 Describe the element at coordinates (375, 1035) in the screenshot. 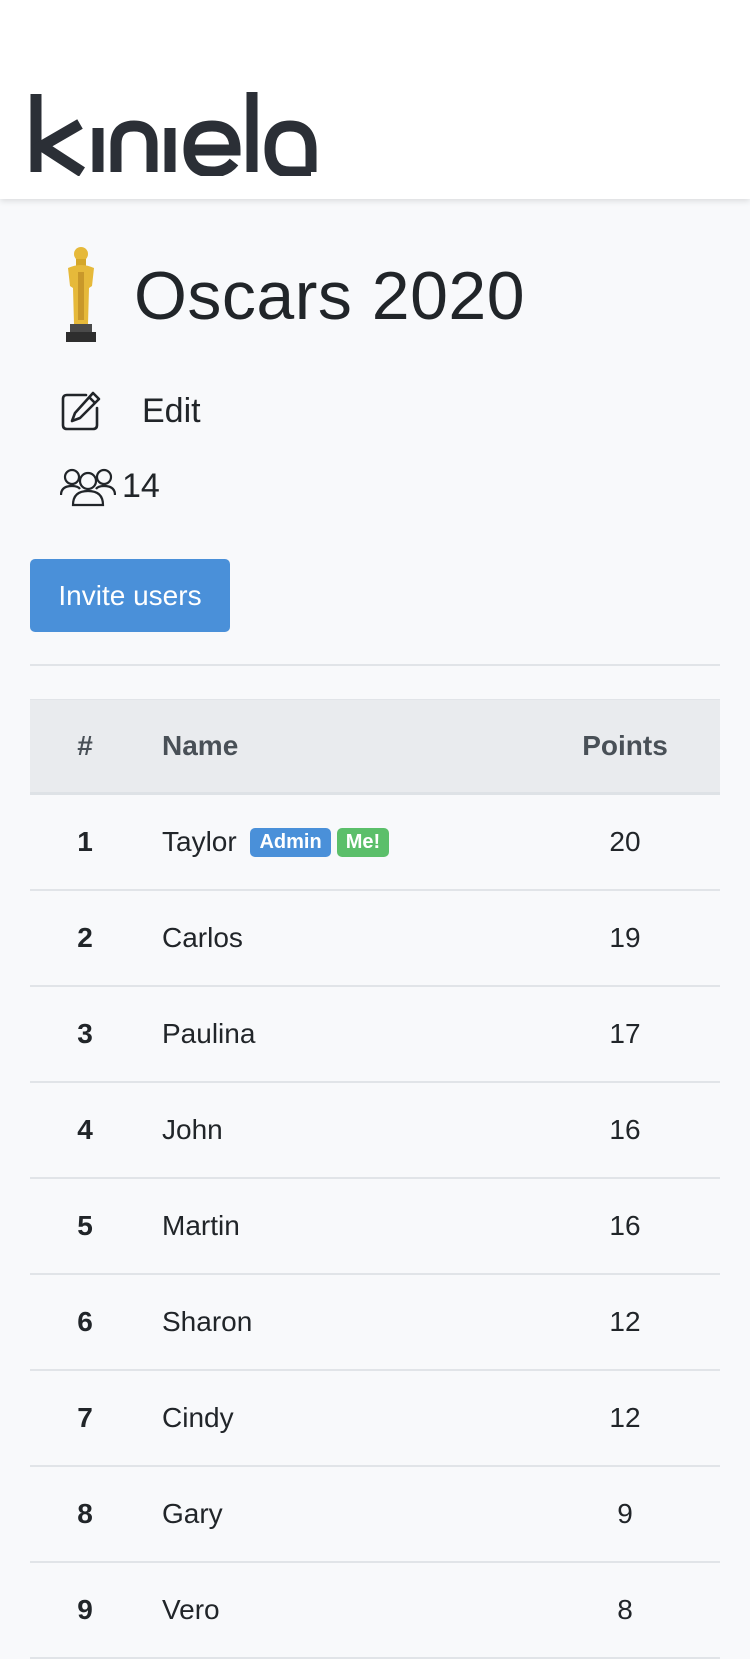

I see `table-row: 3 Paulina 17` at that location.